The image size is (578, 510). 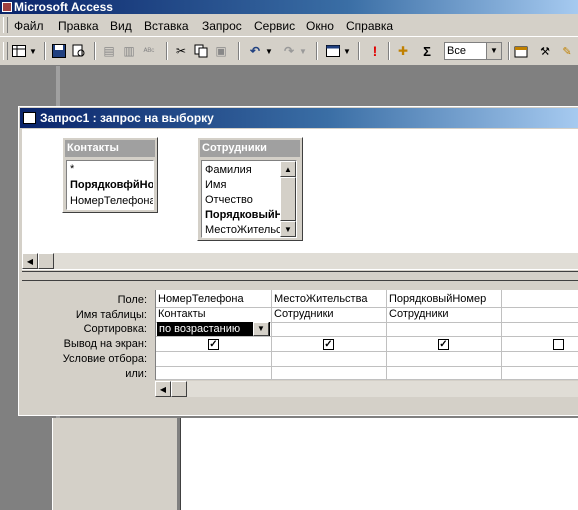 I want to click on table-box-contacts: Контакты * ПорядковфйНомер НомерТелефона, so click(x=110, y=175).